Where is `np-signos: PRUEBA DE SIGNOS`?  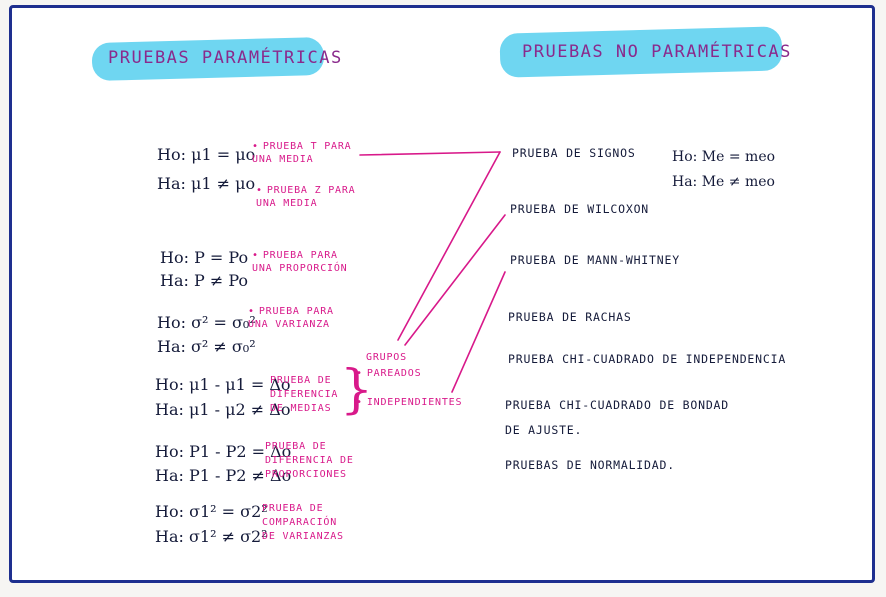 np-signos: PRUEBA DE SIGNOS is located at coordinates (574, 153).